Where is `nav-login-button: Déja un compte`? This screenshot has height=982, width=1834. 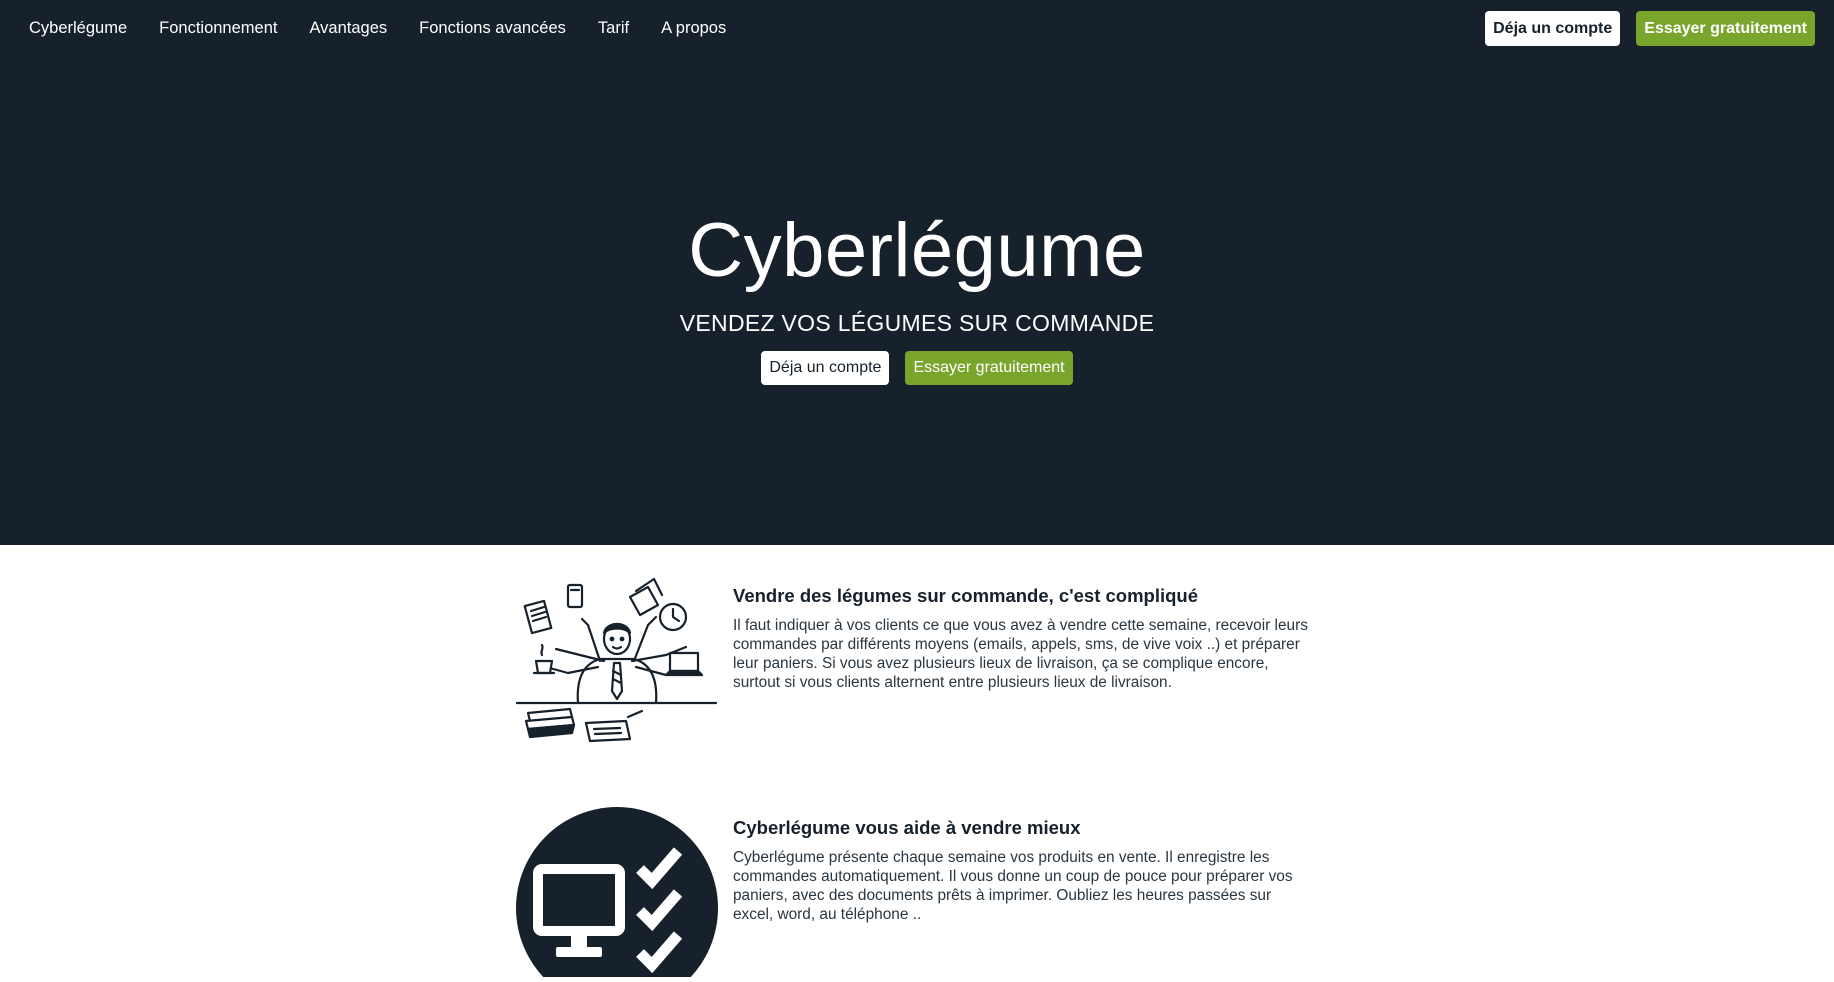 nav-login-button: Déja un compte is located at coordinates (1553, 28).